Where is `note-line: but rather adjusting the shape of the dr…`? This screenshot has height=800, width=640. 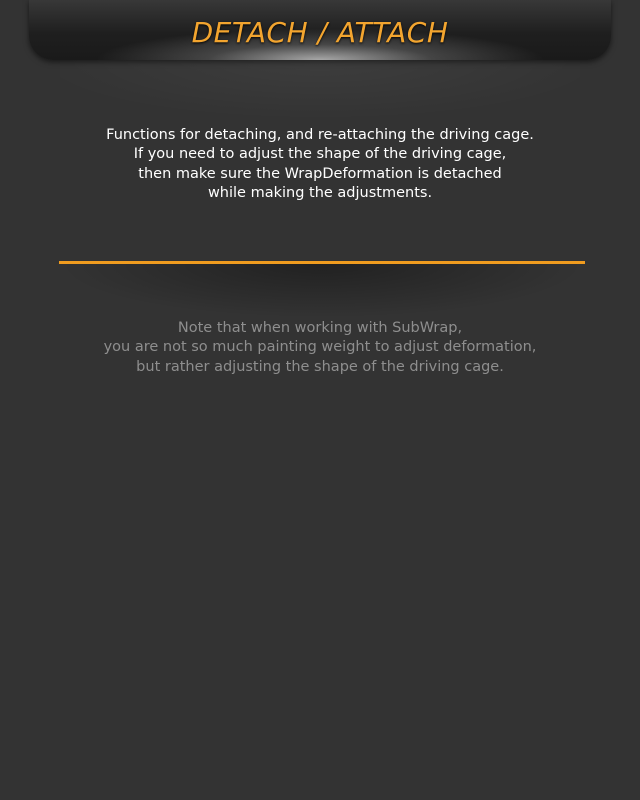 note-line: but rather adjusting the shape of the dr… is located at coordinates (320, 366).